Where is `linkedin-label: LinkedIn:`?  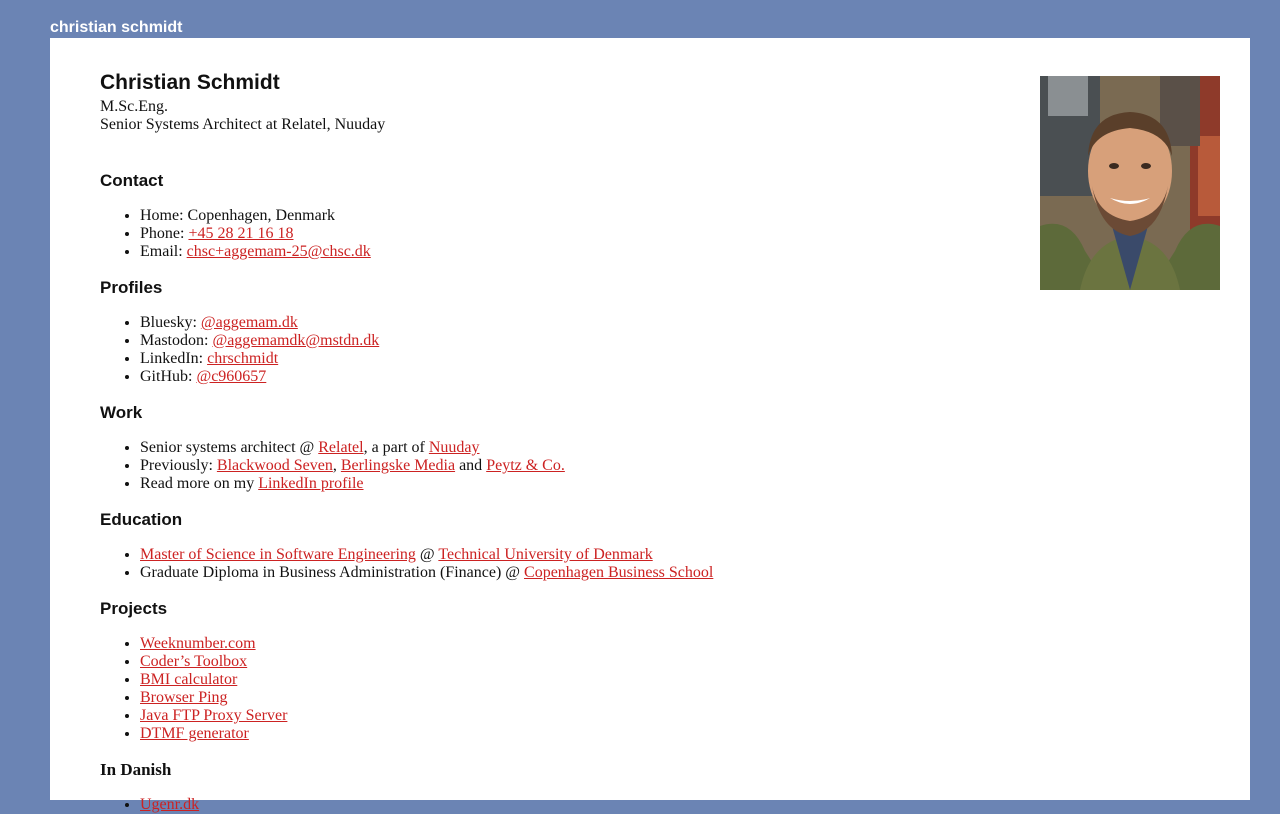
linkedin-label: LinkedIn: is located at coordinates (174, 358).